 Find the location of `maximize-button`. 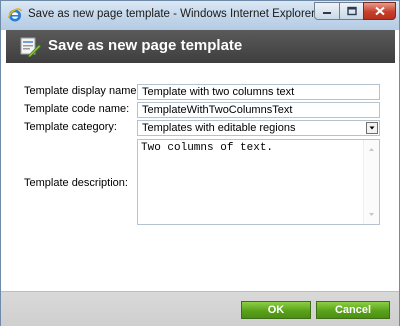

maximize-button is located at coordinates (351, 11).